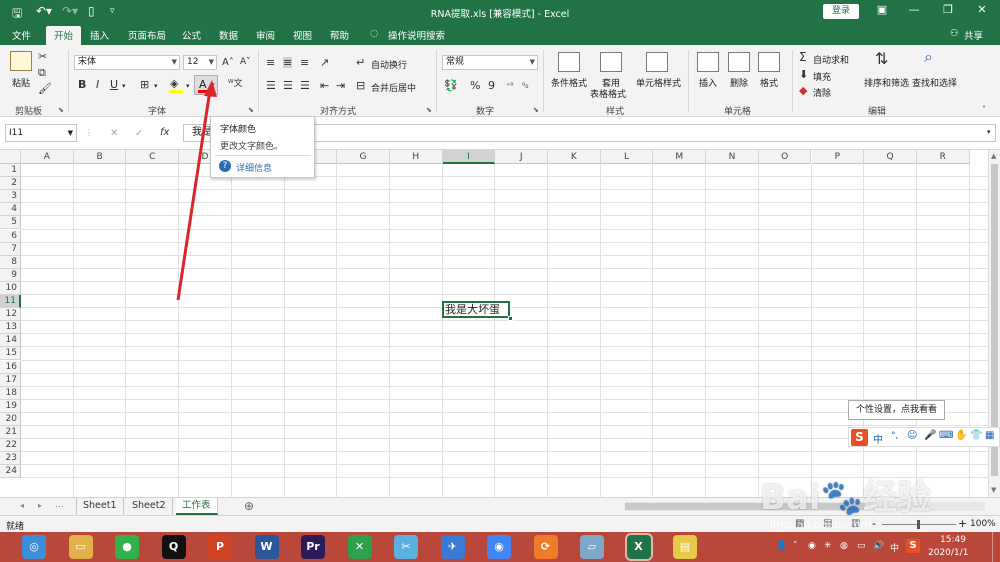 The image size is (1000, 562). Describe the element at coordinates (40, 505) in the screenshot. I see `next-sheet-icon: ▸` at that location.